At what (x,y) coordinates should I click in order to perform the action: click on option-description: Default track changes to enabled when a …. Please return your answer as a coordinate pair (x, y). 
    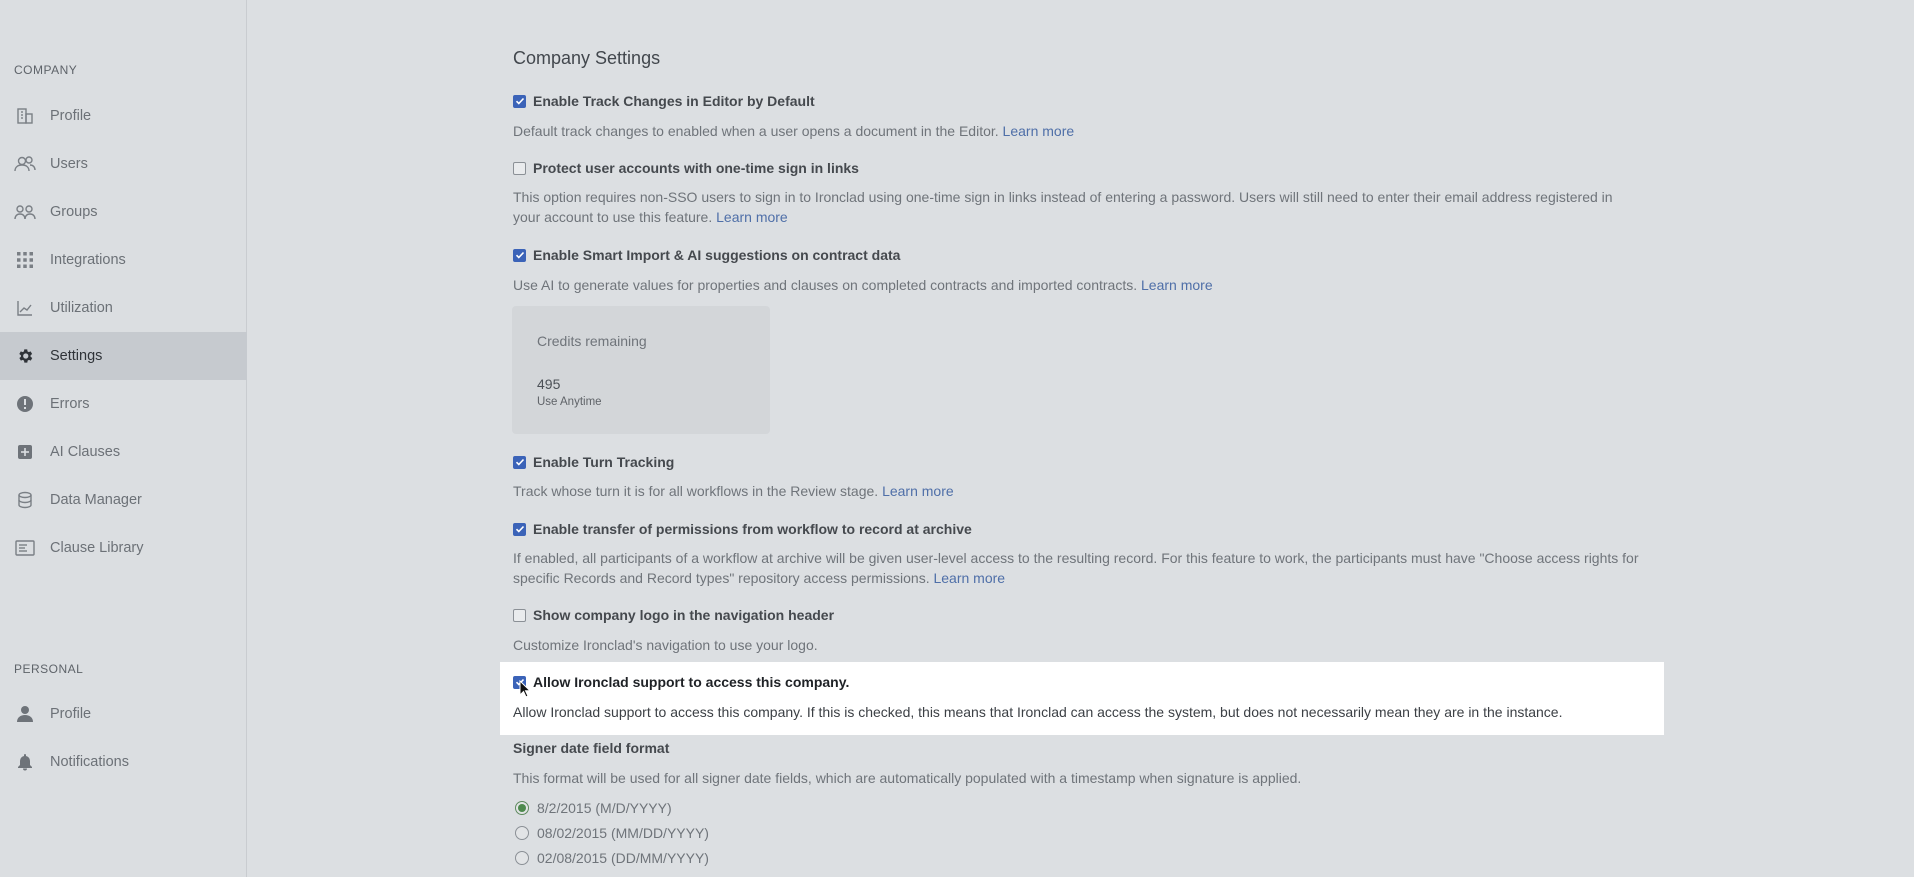
    Looking at the image, I should click on (1078, 131).